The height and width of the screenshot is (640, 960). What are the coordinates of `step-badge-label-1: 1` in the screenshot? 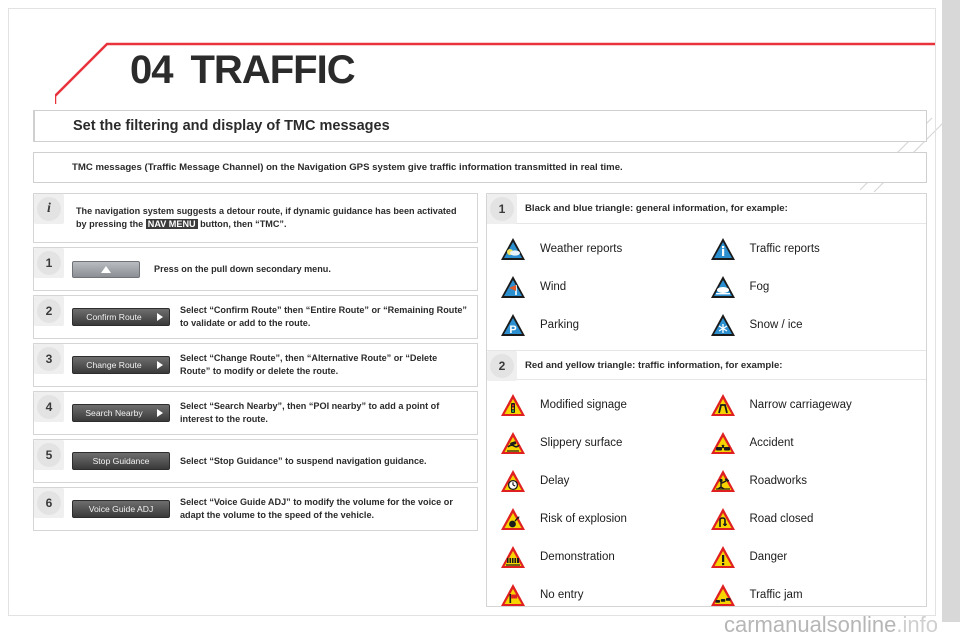 It's located at (49, 263).